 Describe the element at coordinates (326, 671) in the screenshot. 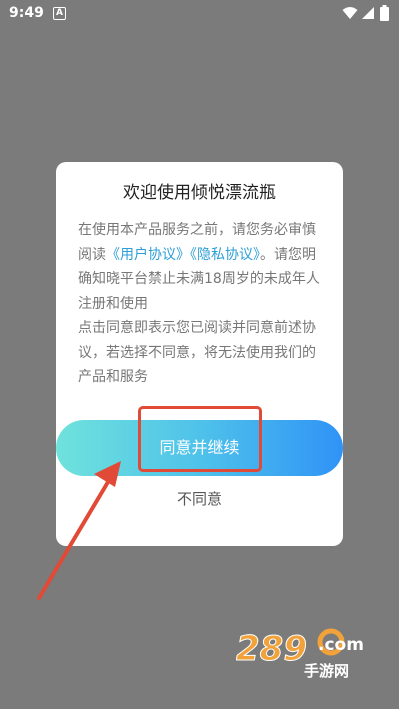

I see `svg-text: 手游网` at that location.